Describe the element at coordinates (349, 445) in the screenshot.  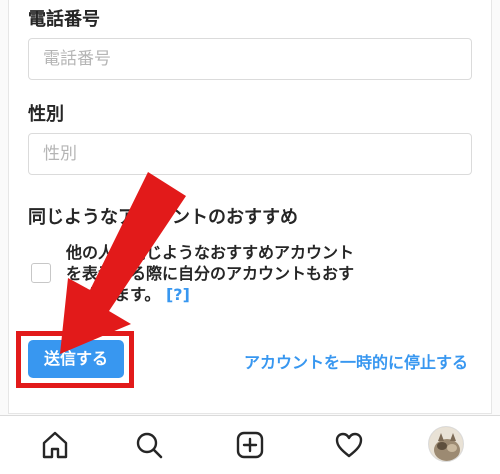
I see `heart-icon` at that location.